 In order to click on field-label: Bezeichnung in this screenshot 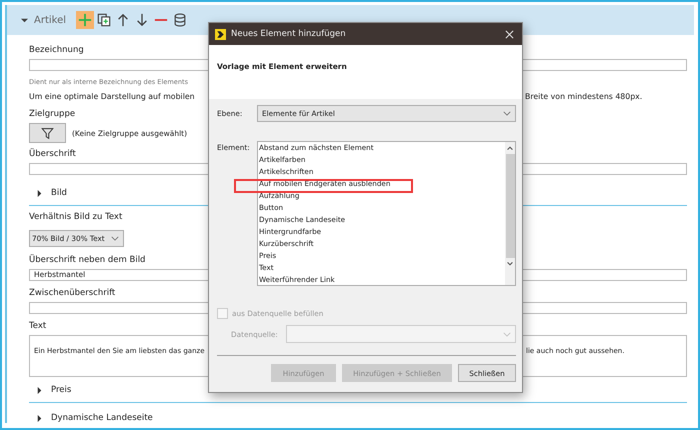, I will do `click(56, 50)`.